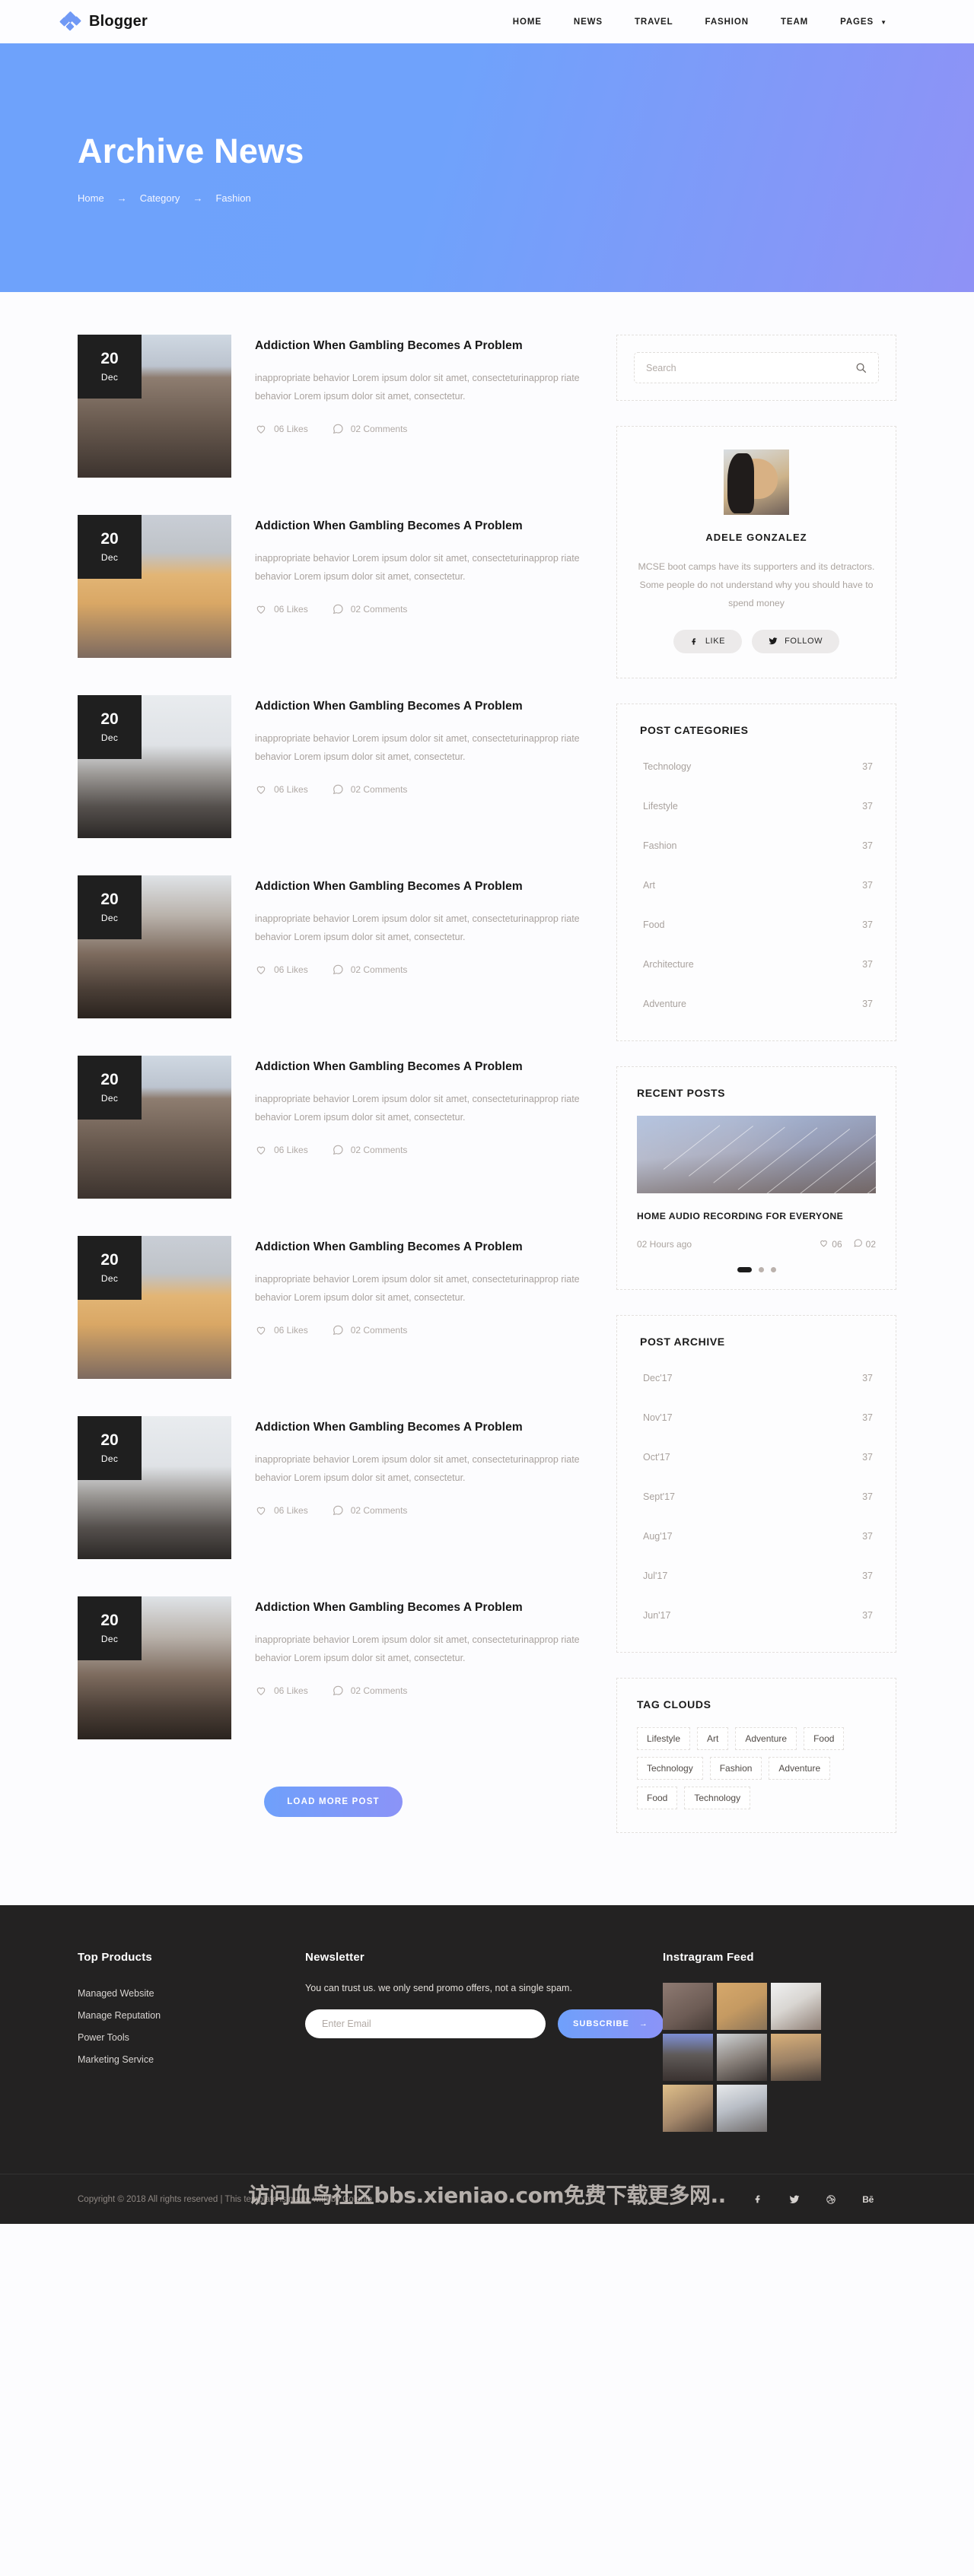  What do you see at coordinates (756, 1457) in the screenshot?
I see `archive-row: Oct'17 37` at bounding box center [756, 1457].